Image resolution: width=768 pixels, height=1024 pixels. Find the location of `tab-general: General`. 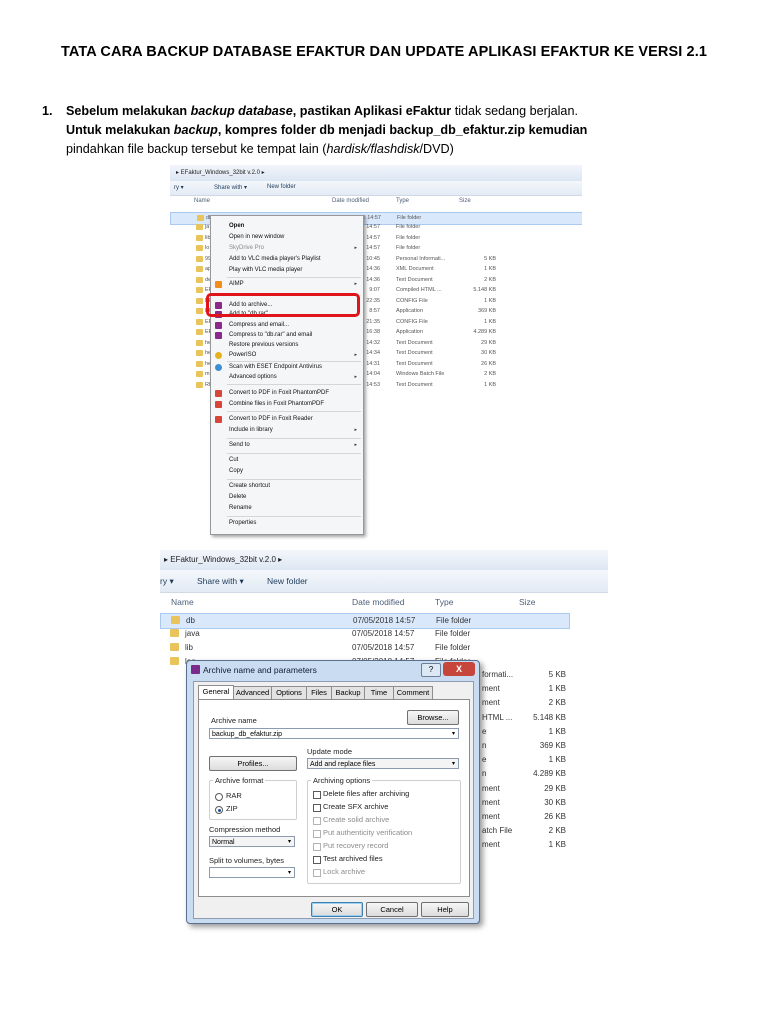

tab-general: General is located at coordinates (216, 692).